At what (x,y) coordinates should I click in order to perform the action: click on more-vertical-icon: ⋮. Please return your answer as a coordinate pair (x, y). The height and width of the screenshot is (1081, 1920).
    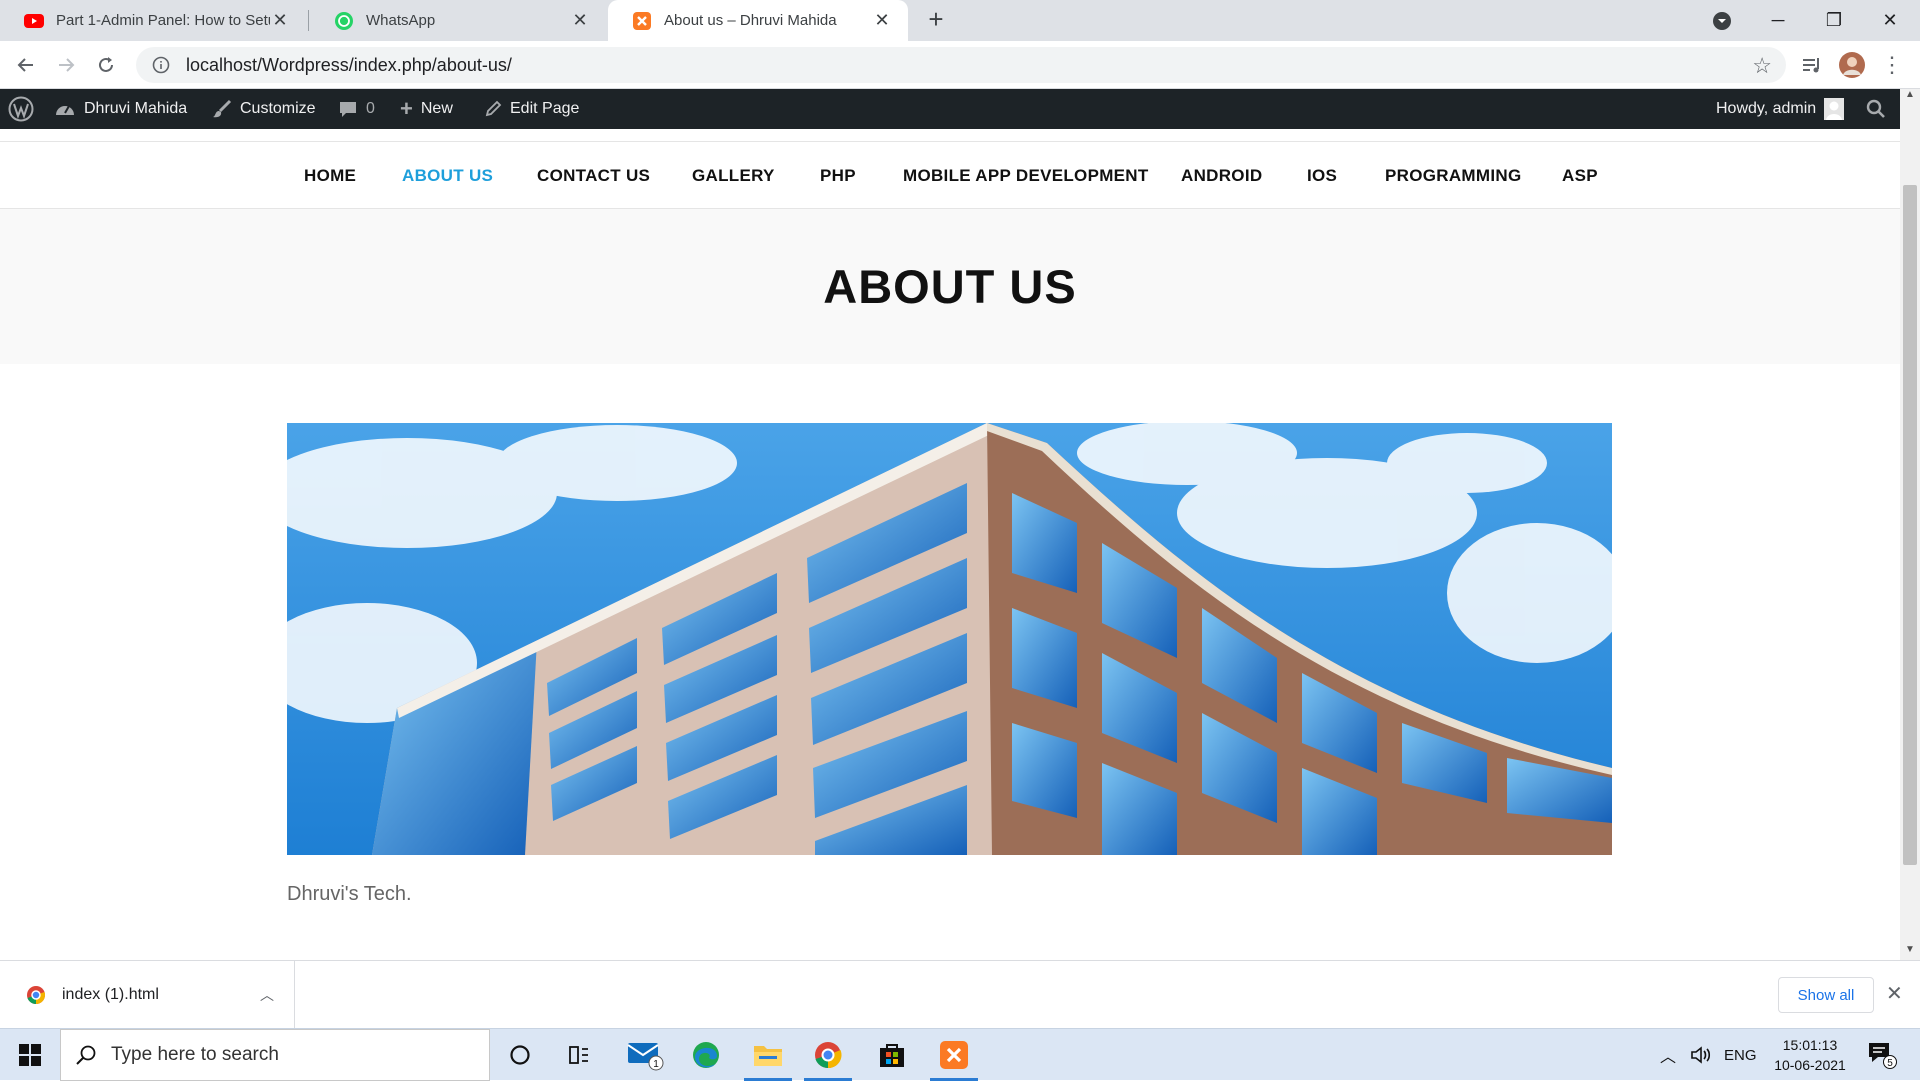
    Looking at the image, I should click on (1892, 64).